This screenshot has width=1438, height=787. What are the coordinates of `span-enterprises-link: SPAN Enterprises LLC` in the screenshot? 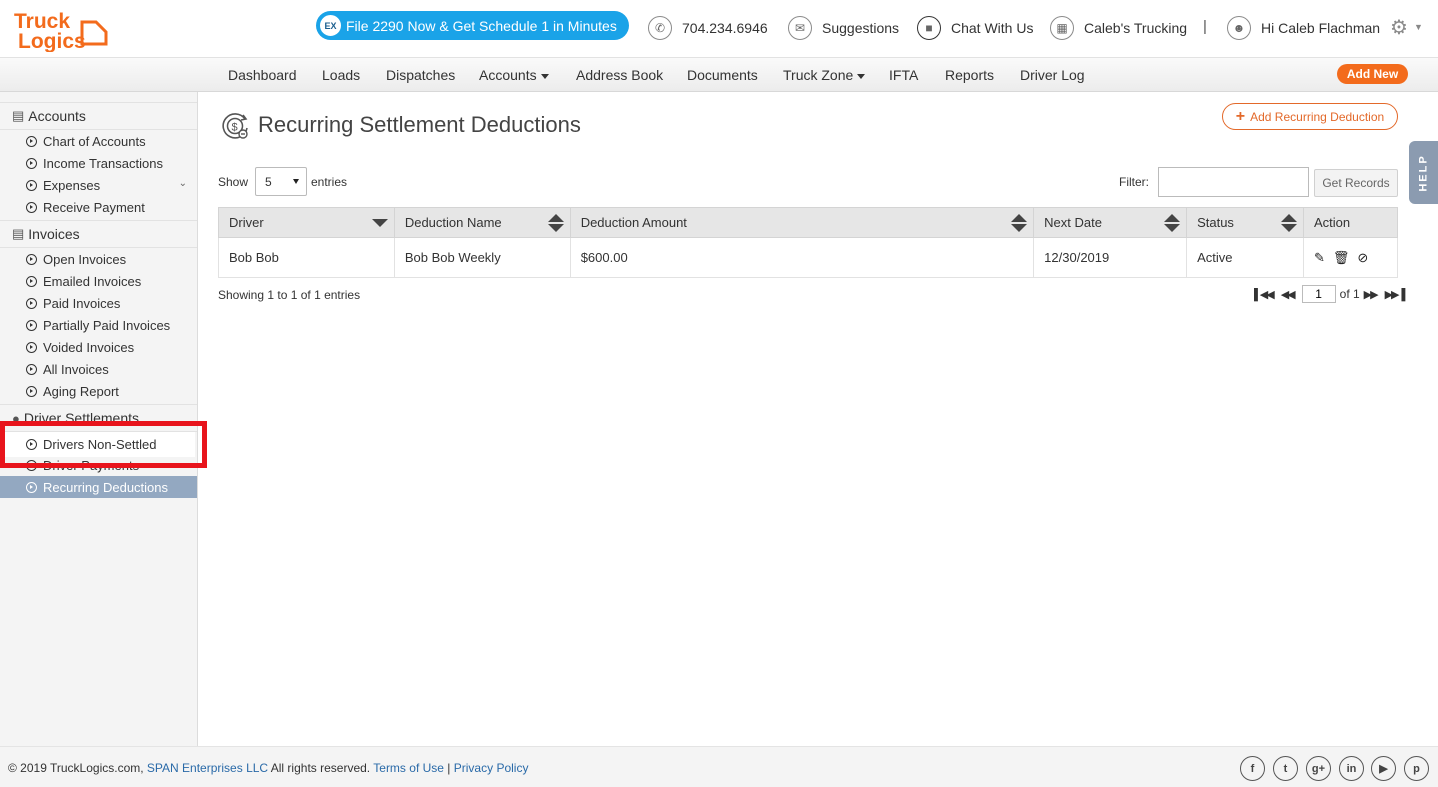 It's located at (207, 768).